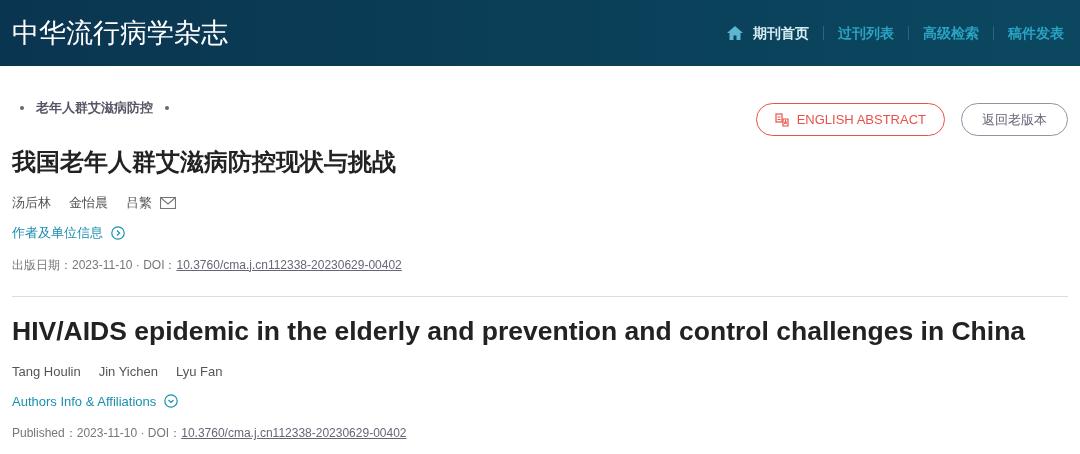  What do you see at coordinates (1036, 33) in the screenshot?
I see `nav-link: 稿件发表` at bounding box center [1036, 33].